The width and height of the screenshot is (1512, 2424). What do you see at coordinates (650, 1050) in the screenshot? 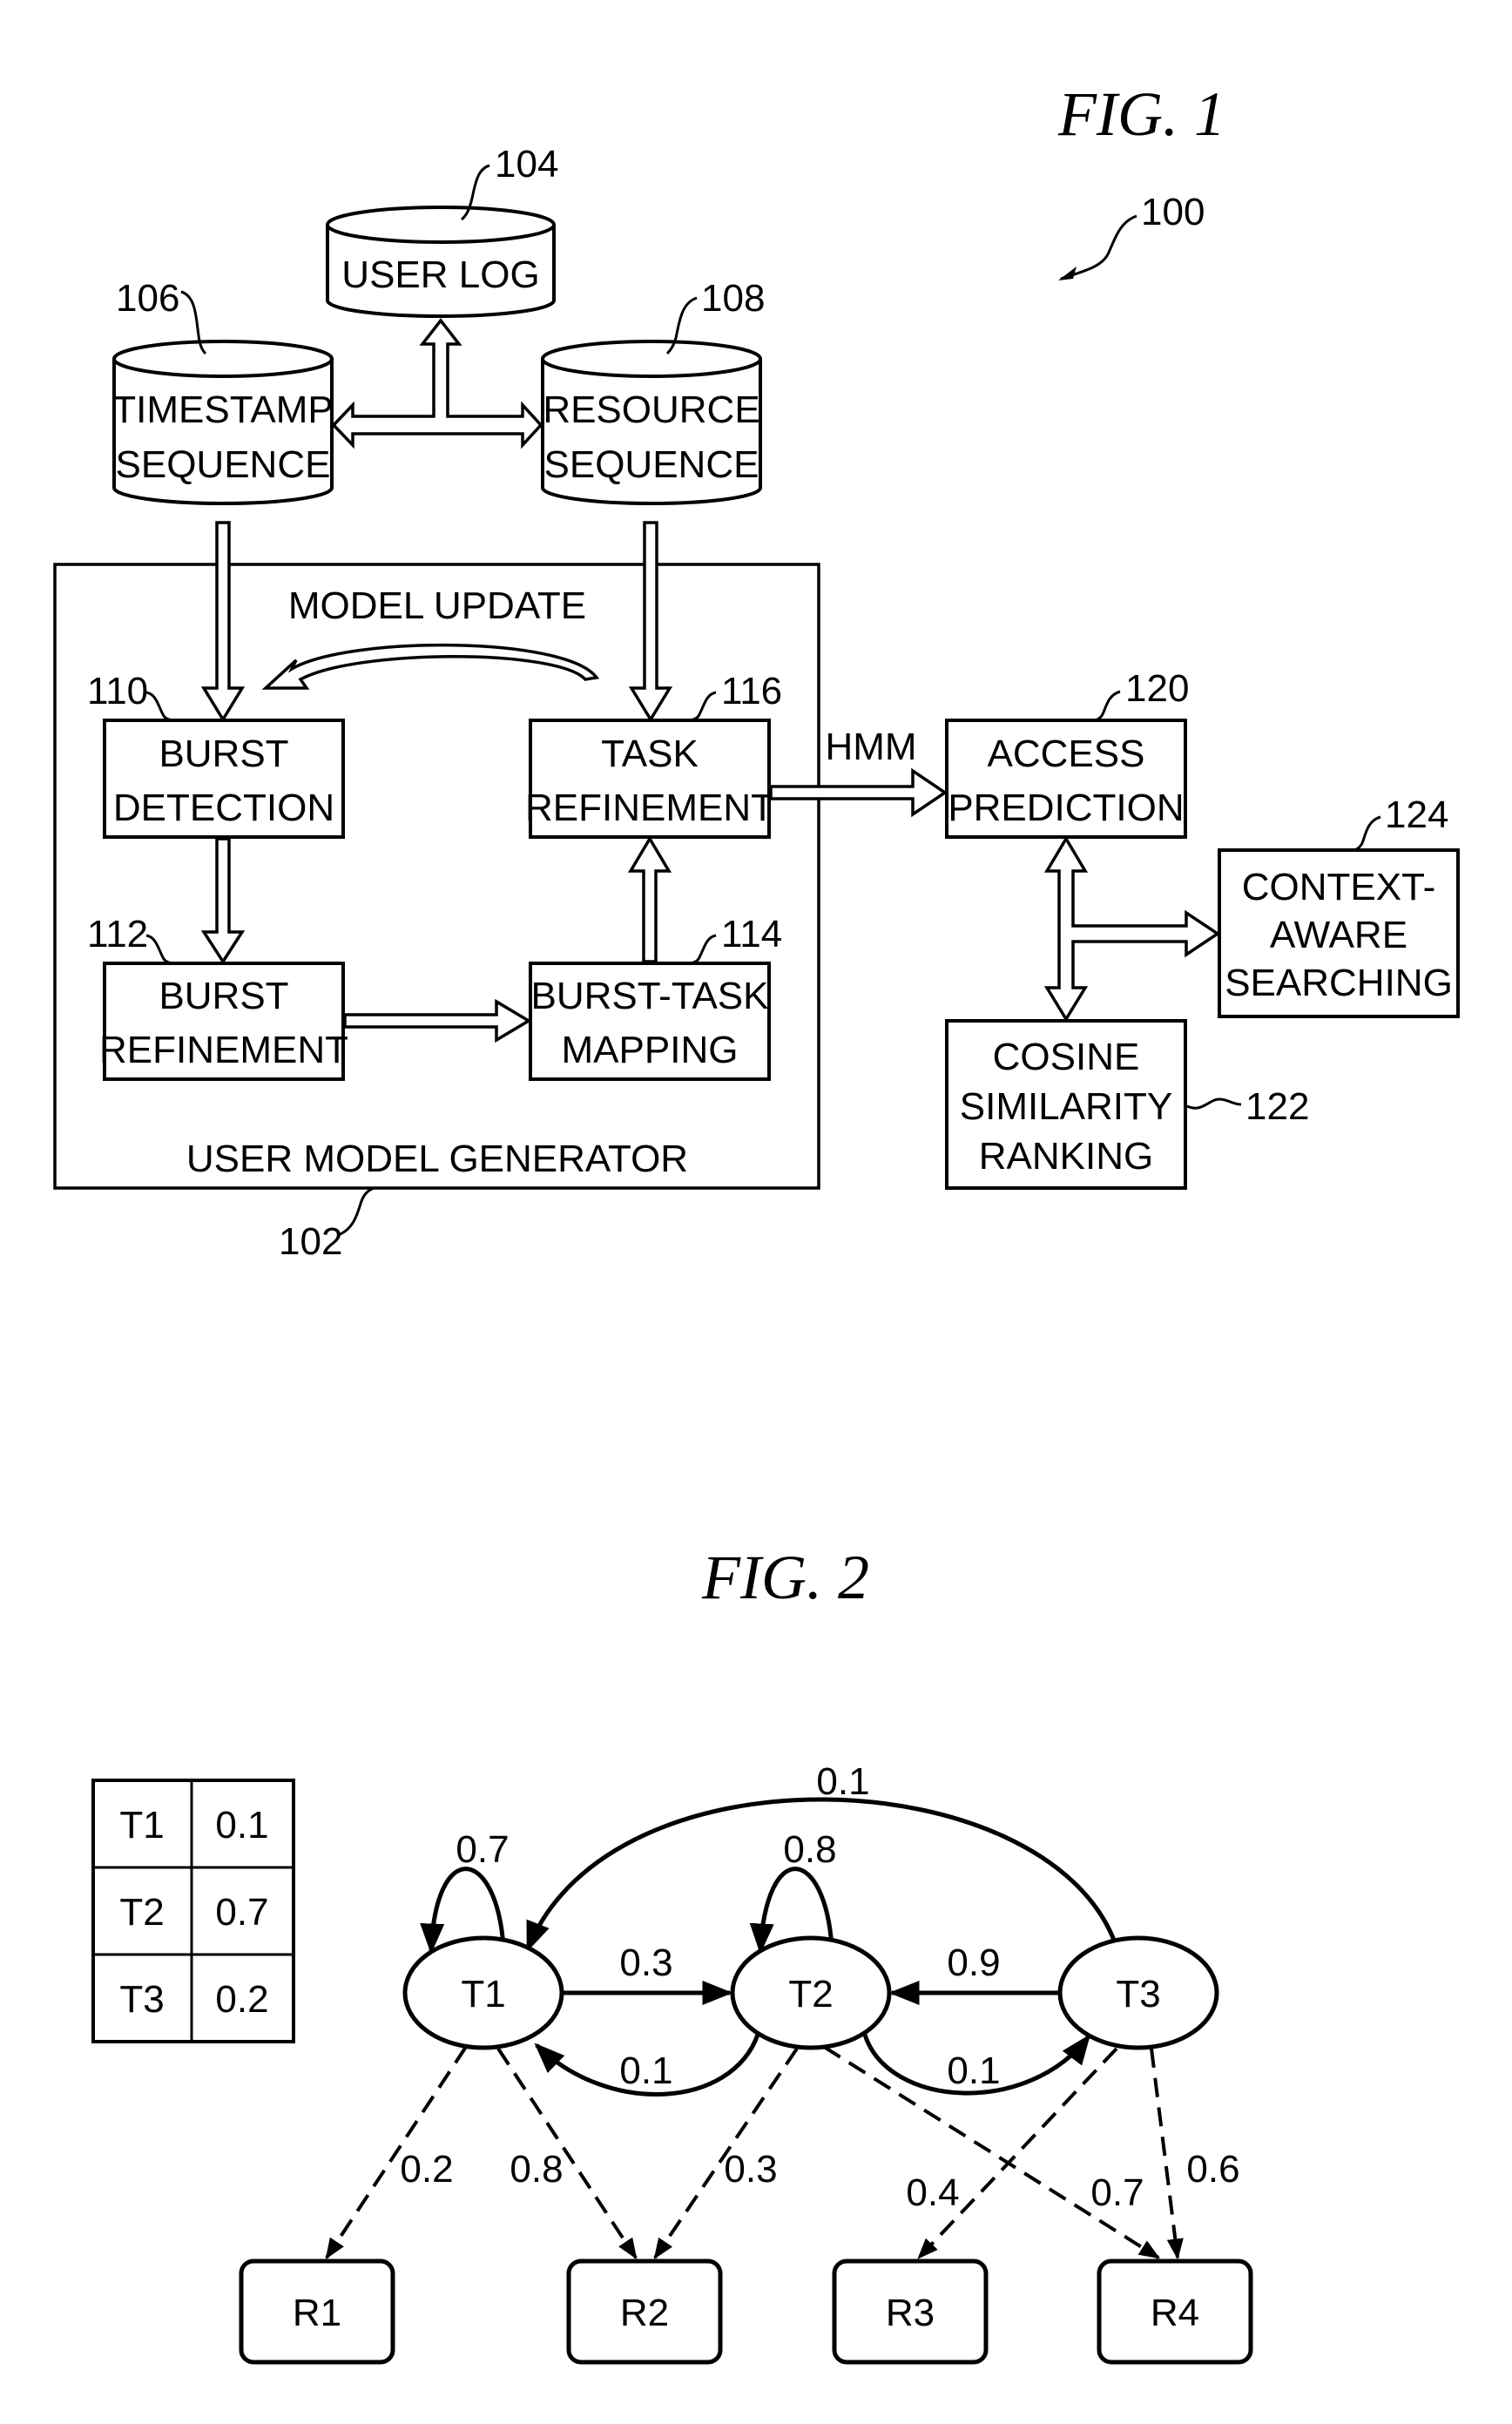
I see `burst-task-mapping-line2: MAPPING` at bounding box center [650, 1050].